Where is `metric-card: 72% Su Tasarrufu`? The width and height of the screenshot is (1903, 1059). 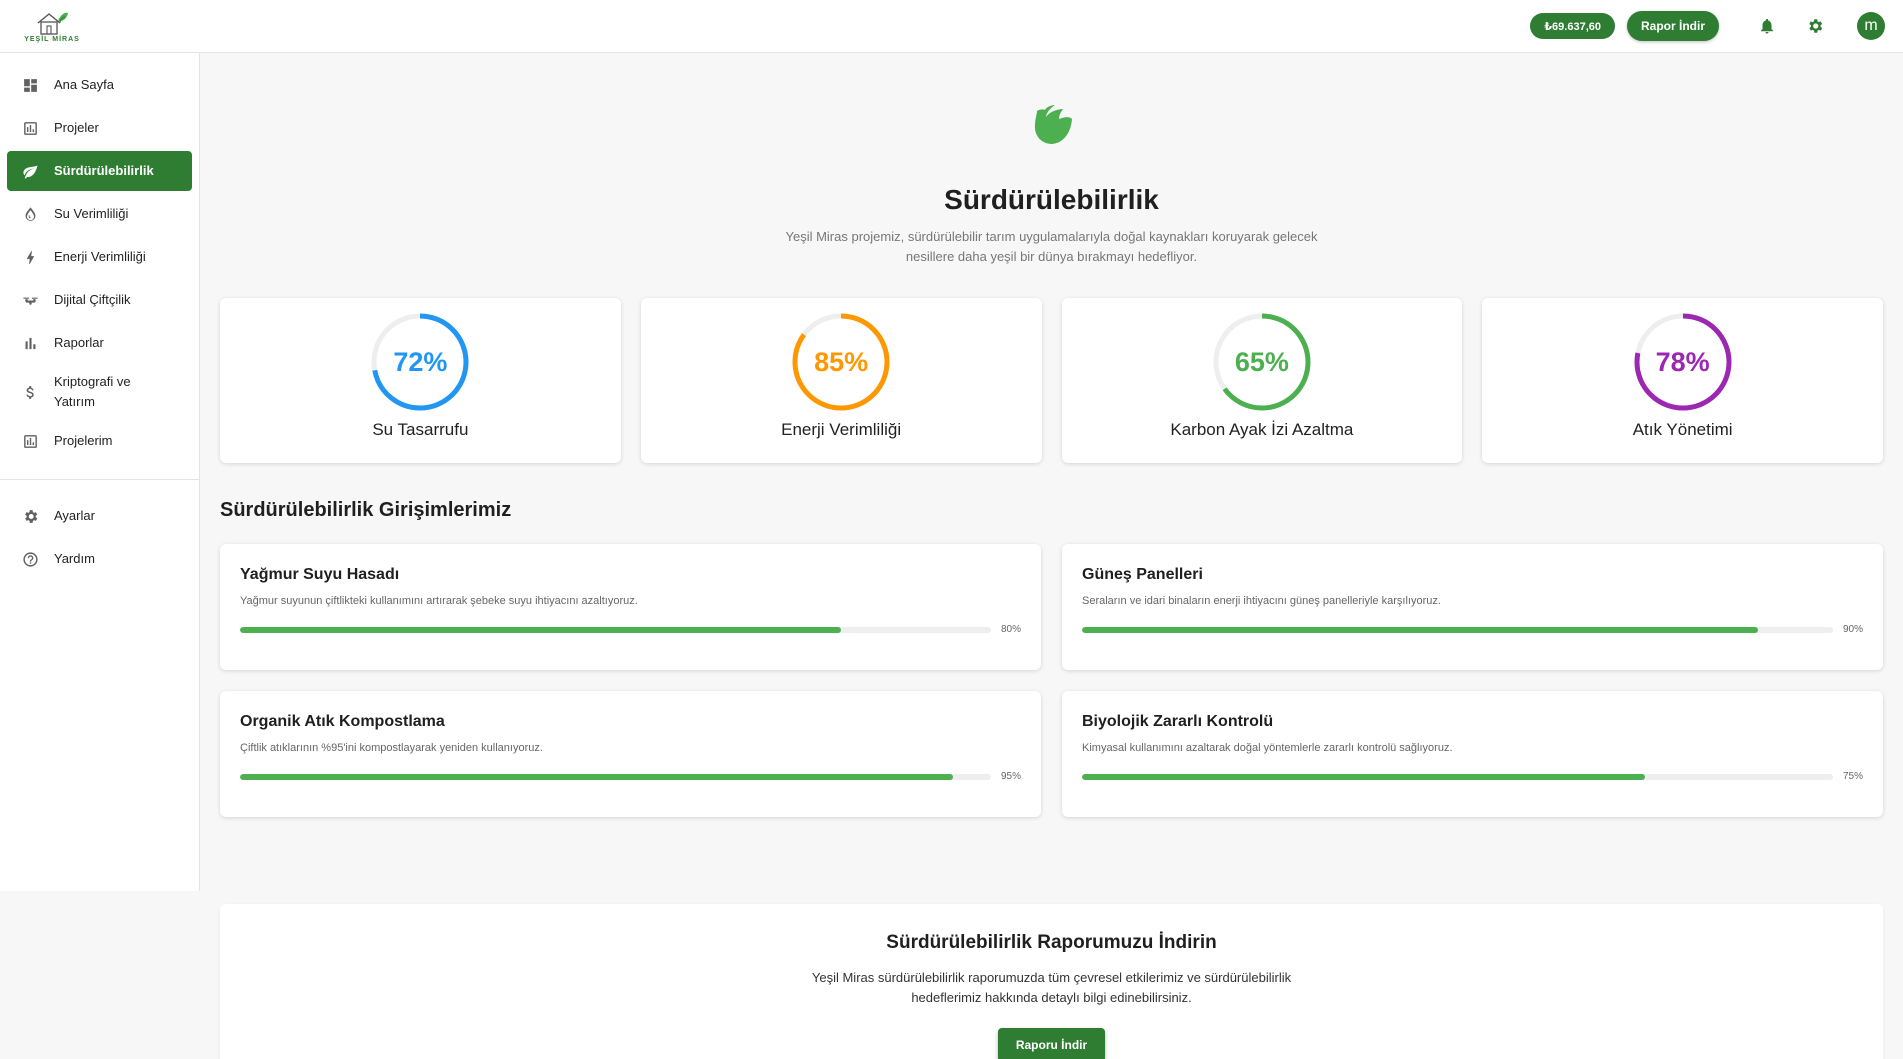 metric-card: 72% Su Tasarrufu is located at coordinates (420, 380).